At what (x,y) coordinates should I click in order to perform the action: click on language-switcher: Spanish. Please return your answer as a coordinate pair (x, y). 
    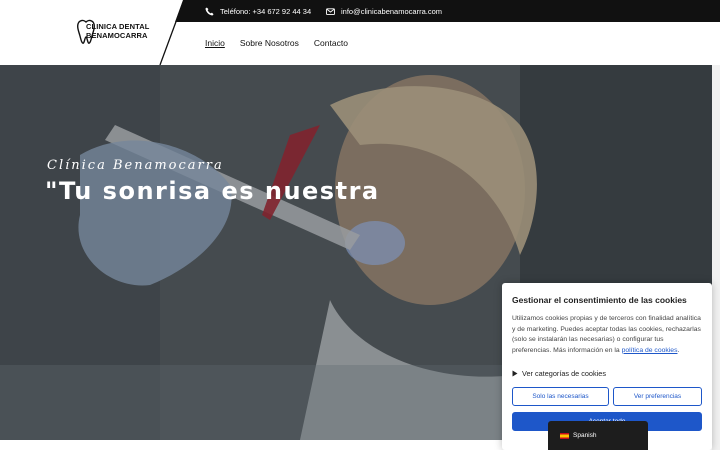
    Looking at the image, I should click on (598, 435).